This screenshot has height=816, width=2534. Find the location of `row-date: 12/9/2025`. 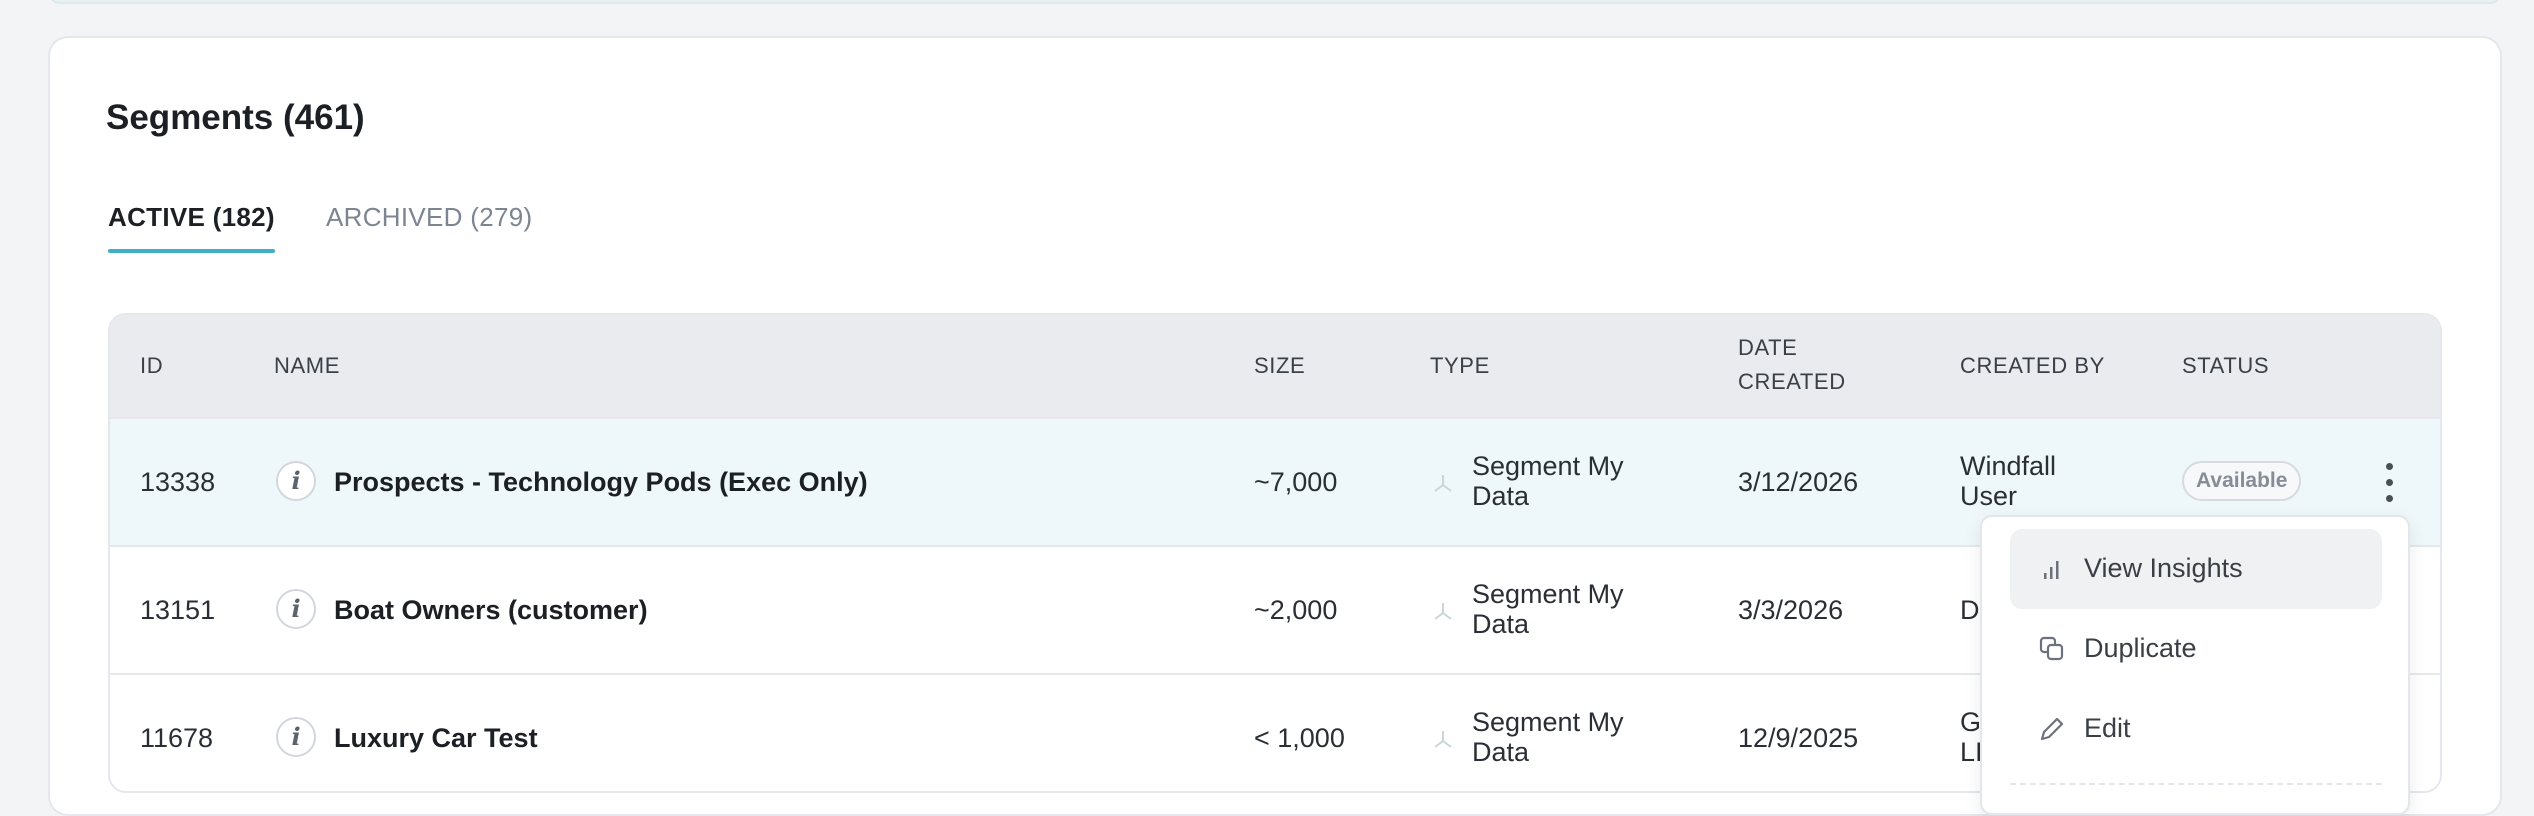

row-date: 12/9/2025 is located at coordinates (1798, 738).